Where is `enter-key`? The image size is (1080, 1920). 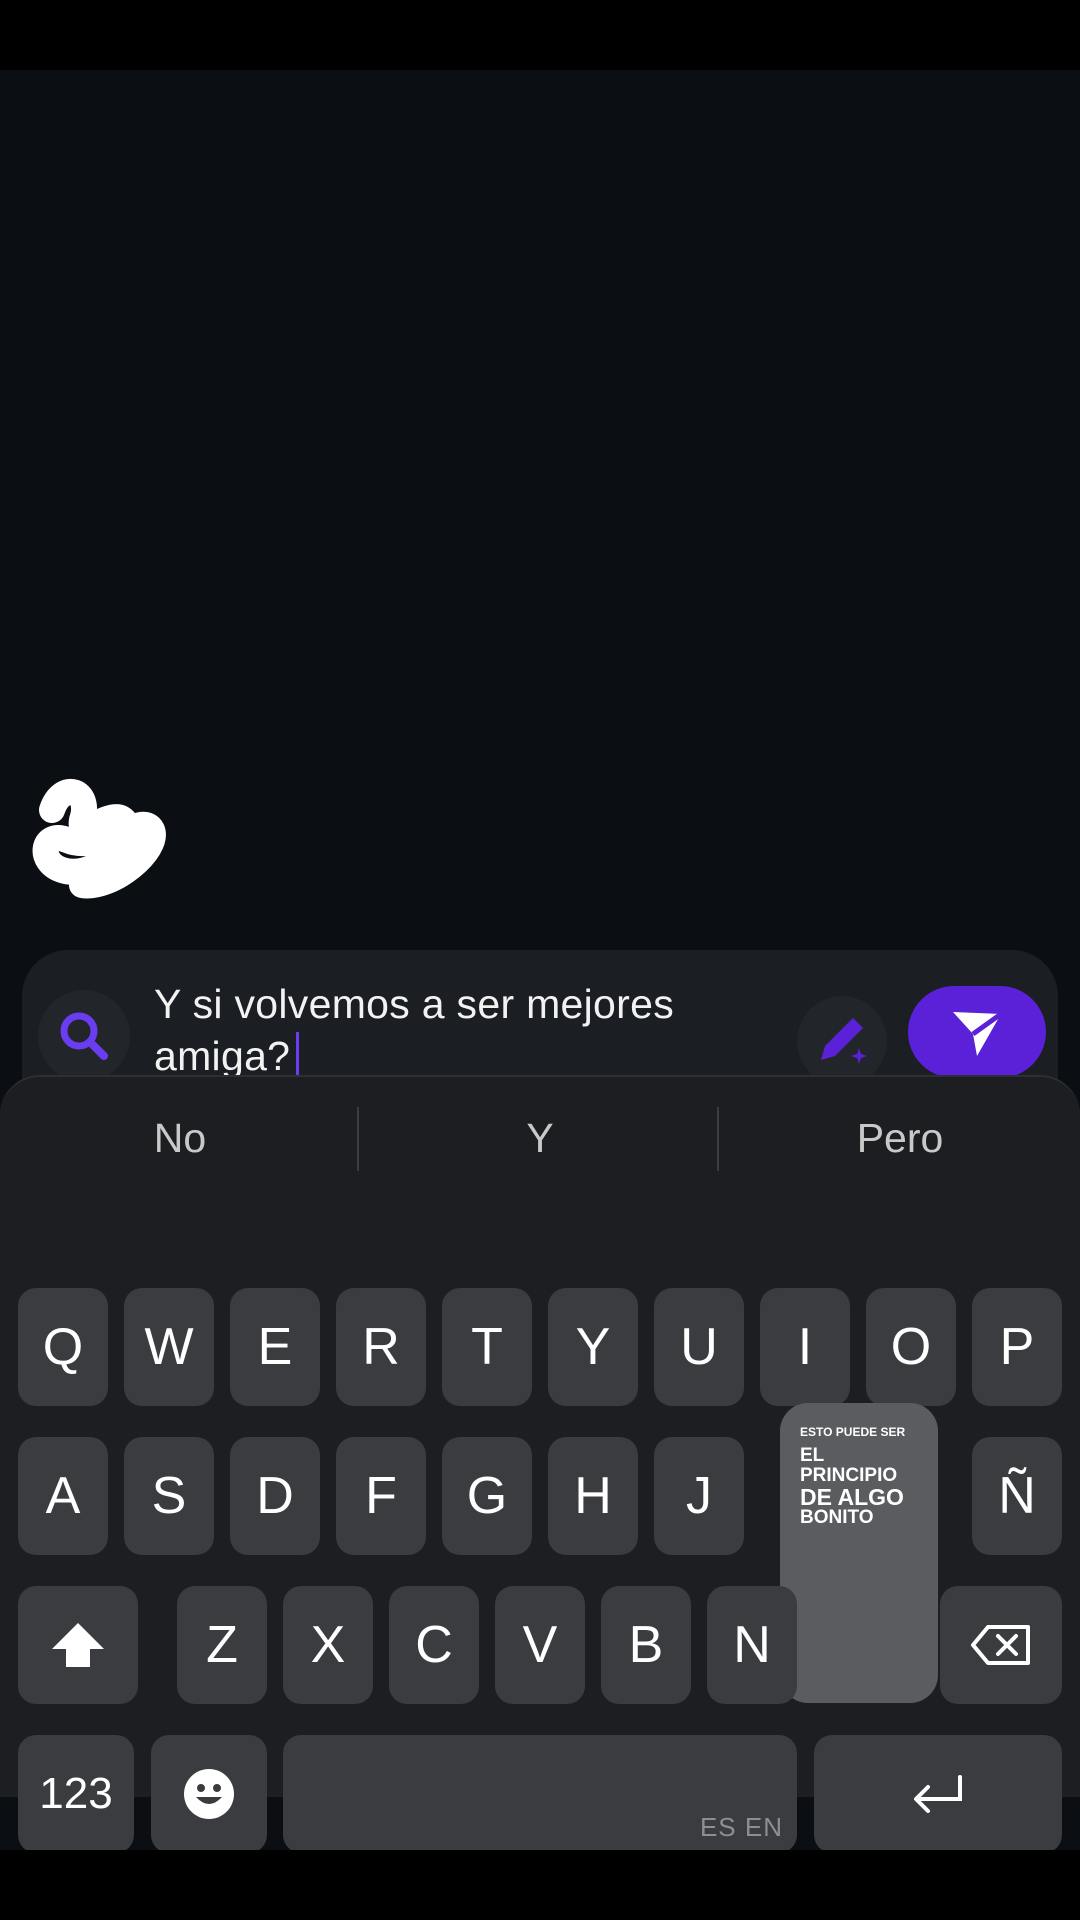
enter-key is located at coordinates (938, 1794).